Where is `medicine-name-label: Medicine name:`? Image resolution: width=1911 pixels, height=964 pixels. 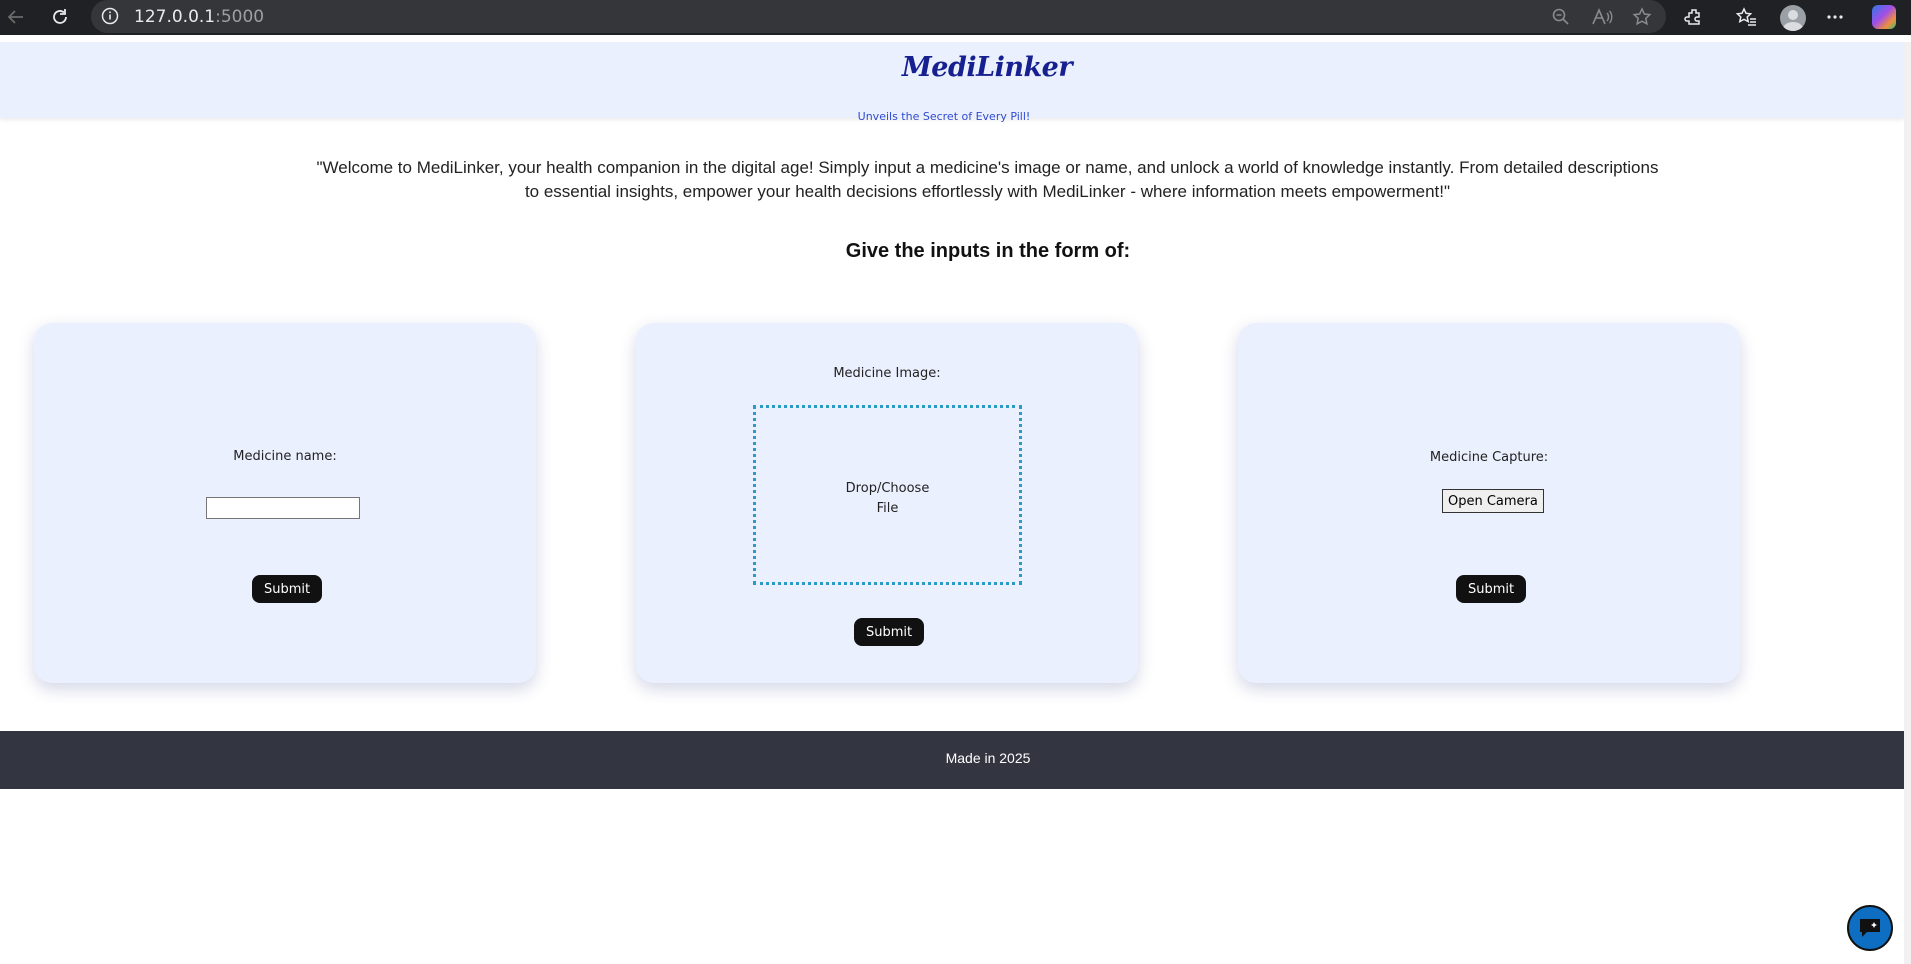 medicine-name-label: Medicine name: is located at coordinates (285, 456).